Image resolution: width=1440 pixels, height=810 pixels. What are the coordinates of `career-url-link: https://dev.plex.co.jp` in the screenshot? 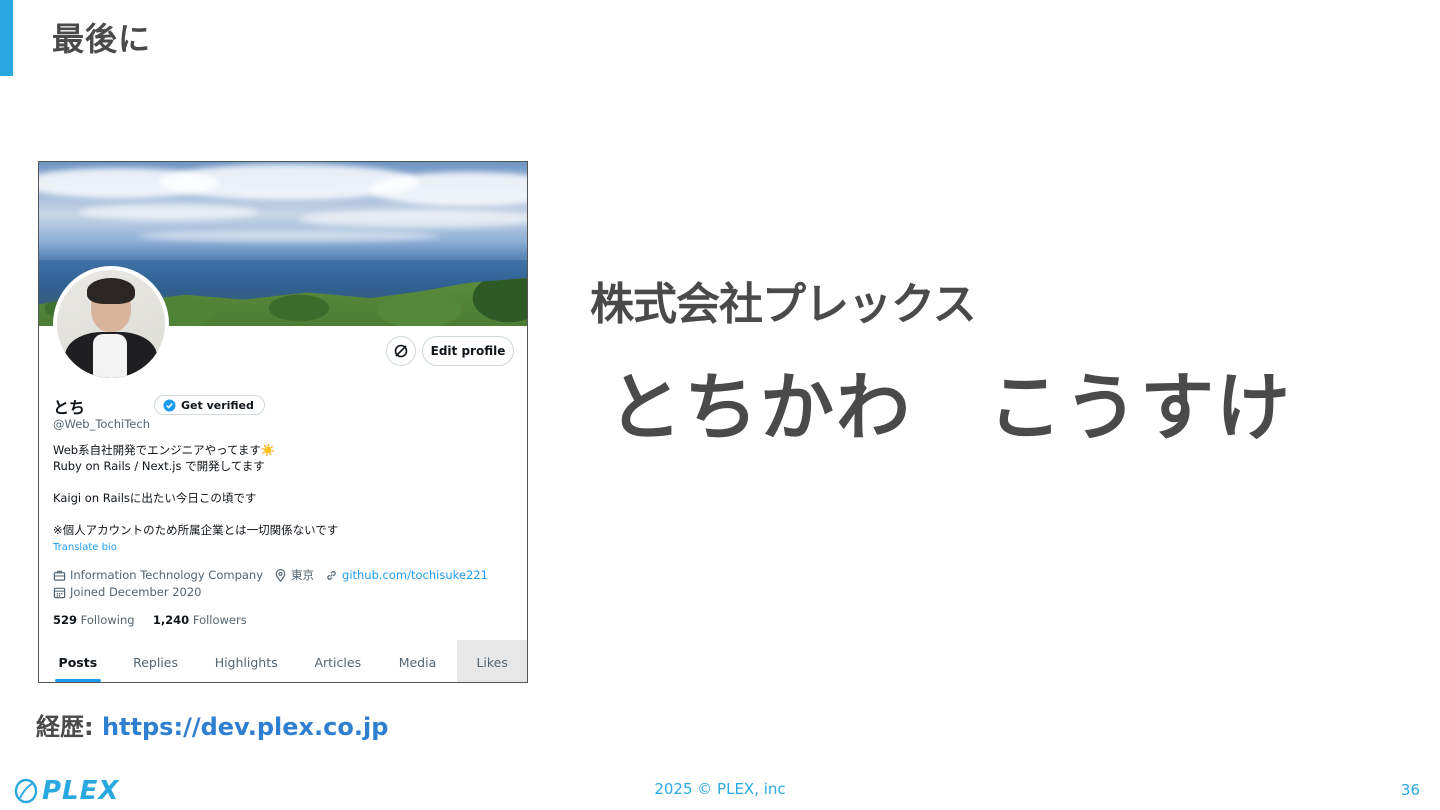 It's located at (245, 727).